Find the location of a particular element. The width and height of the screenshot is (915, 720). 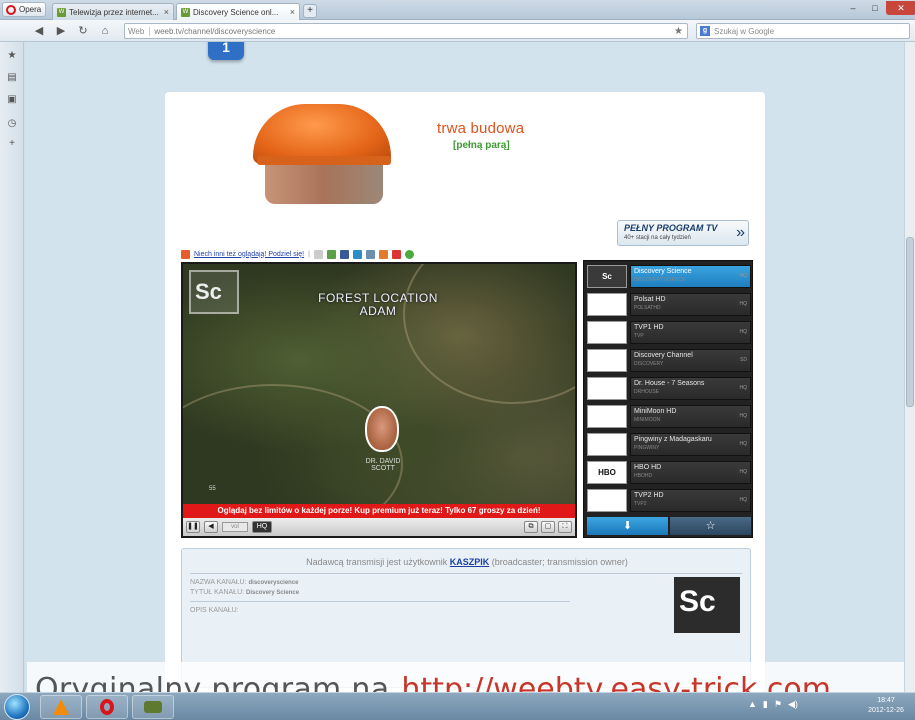

hard-hat-icon is located at coordinates (322, 134).